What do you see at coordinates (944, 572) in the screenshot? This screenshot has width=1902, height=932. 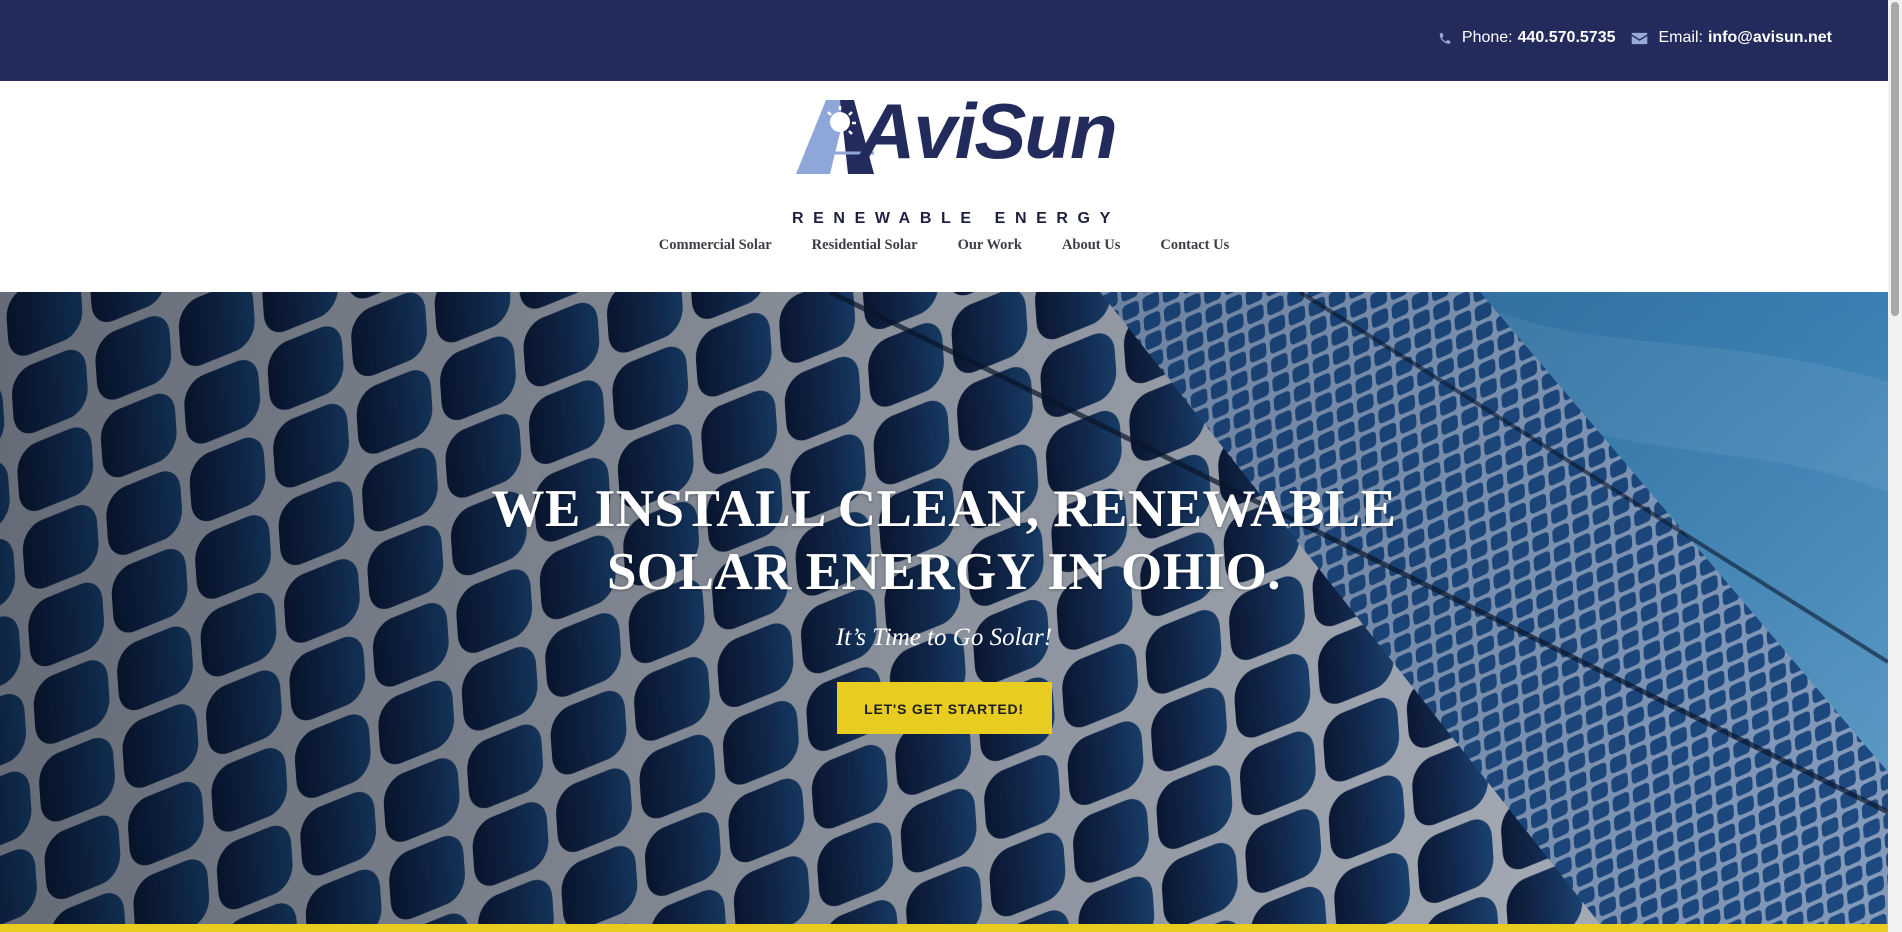 I see `hero-title-line-2: SOLAR ENERGY IN OHIO.` at bounding box center [944, 572].